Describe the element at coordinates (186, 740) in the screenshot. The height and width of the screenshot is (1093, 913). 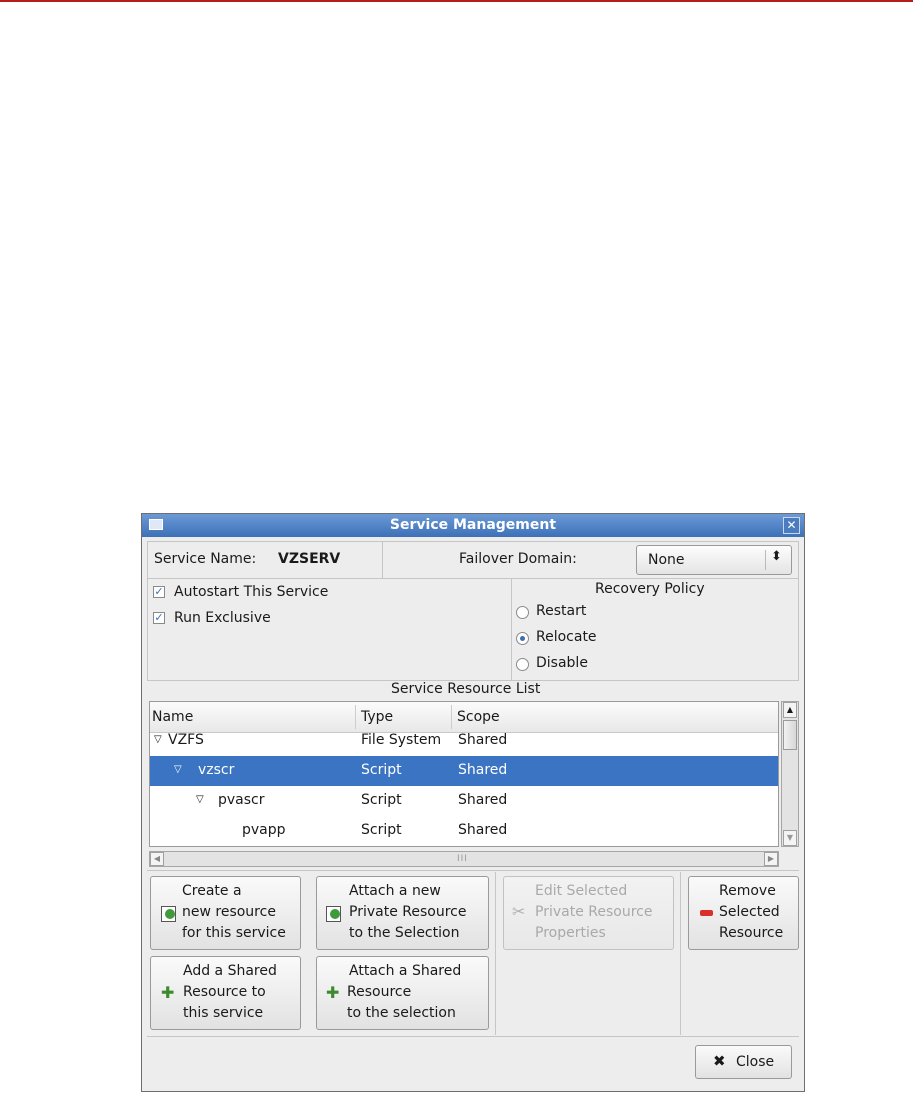
I see `row-name: VZFS` at that location.